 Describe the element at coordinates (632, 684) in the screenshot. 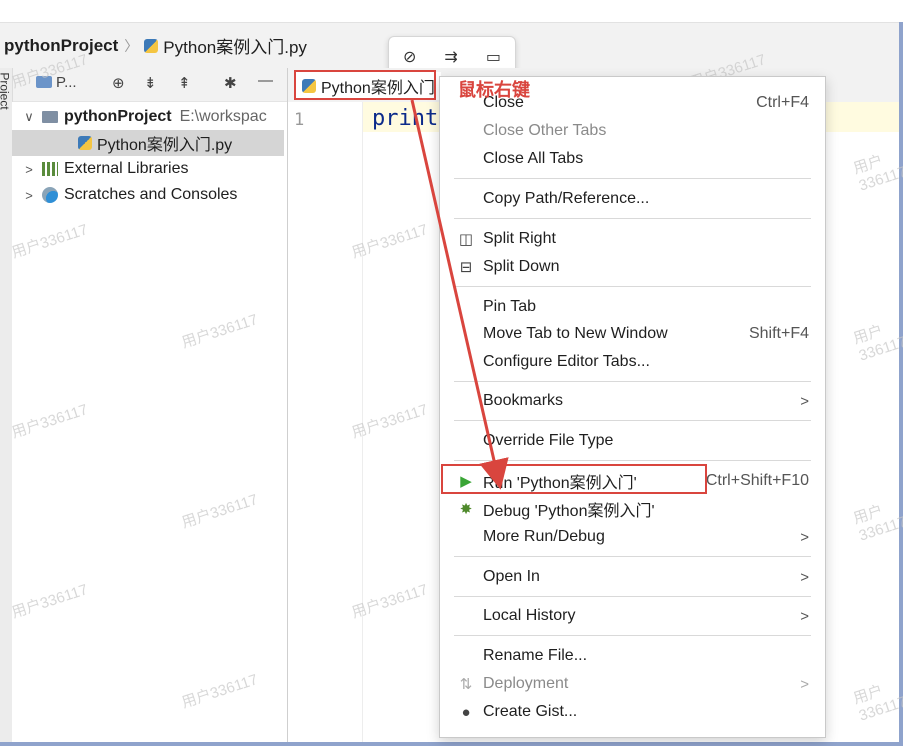

I see `menu-deployment: ⇅ Deployment >` at that location.